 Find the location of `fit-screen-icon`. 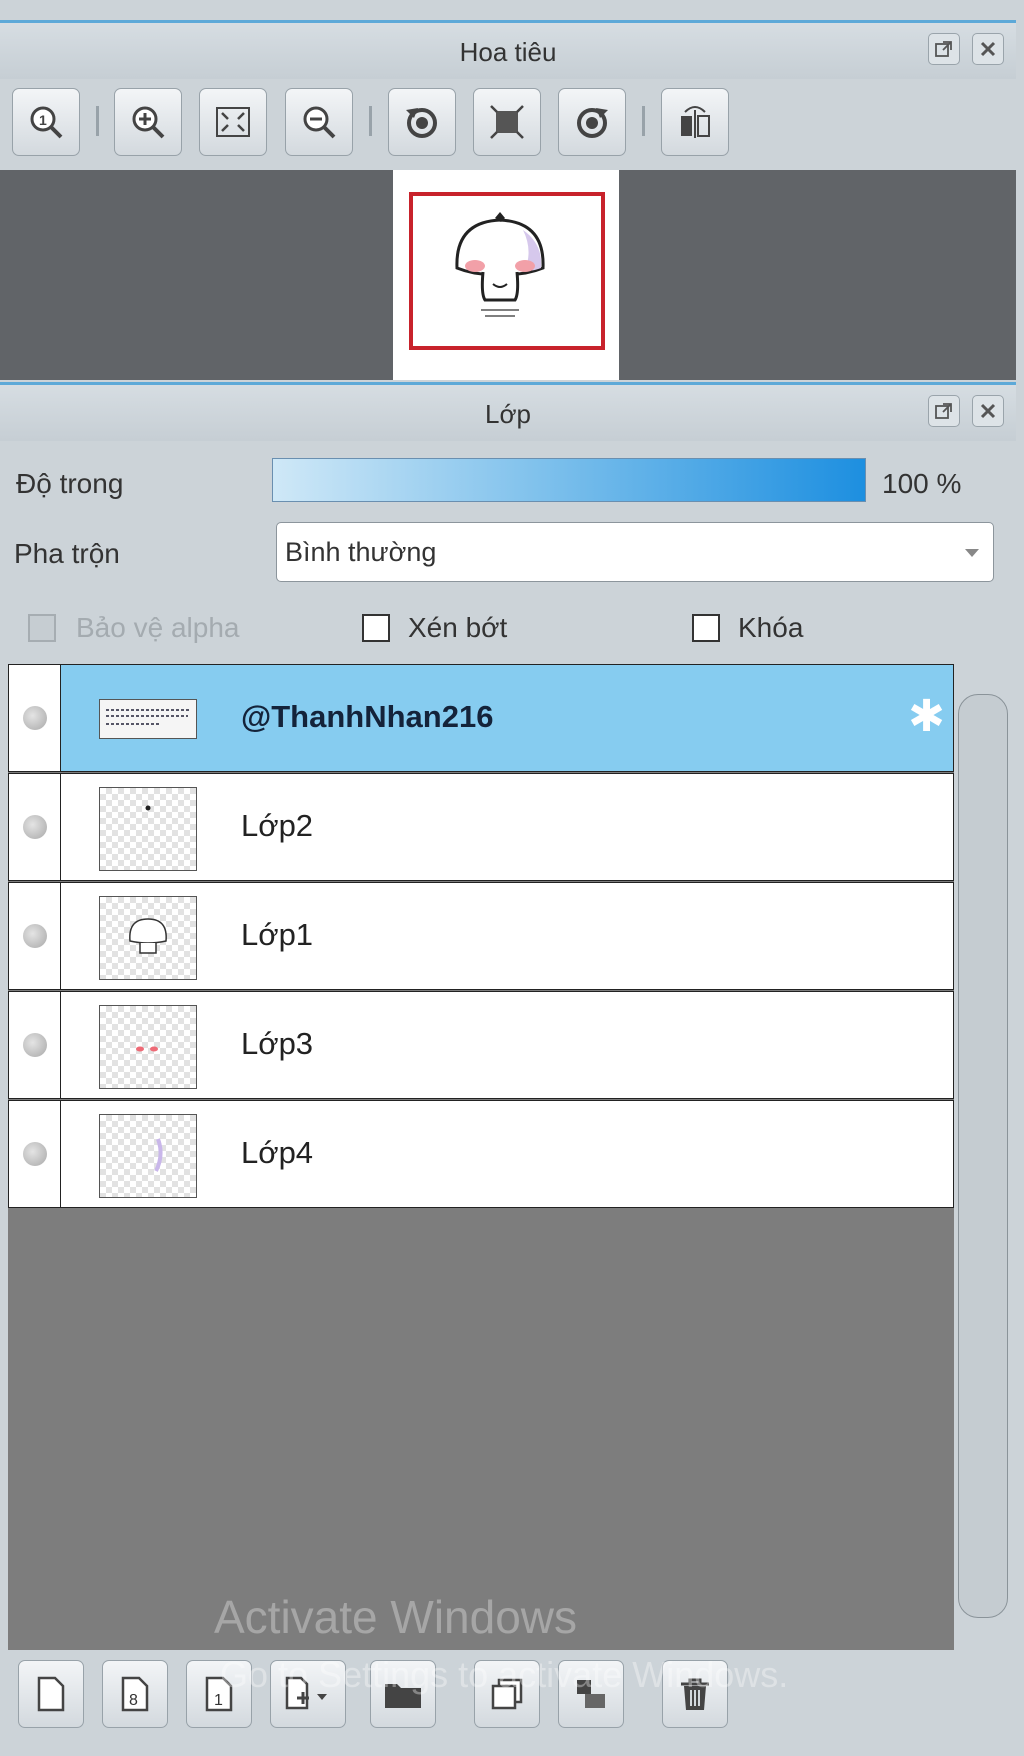

fit-screen-icon is located at coordinates (233, 122).